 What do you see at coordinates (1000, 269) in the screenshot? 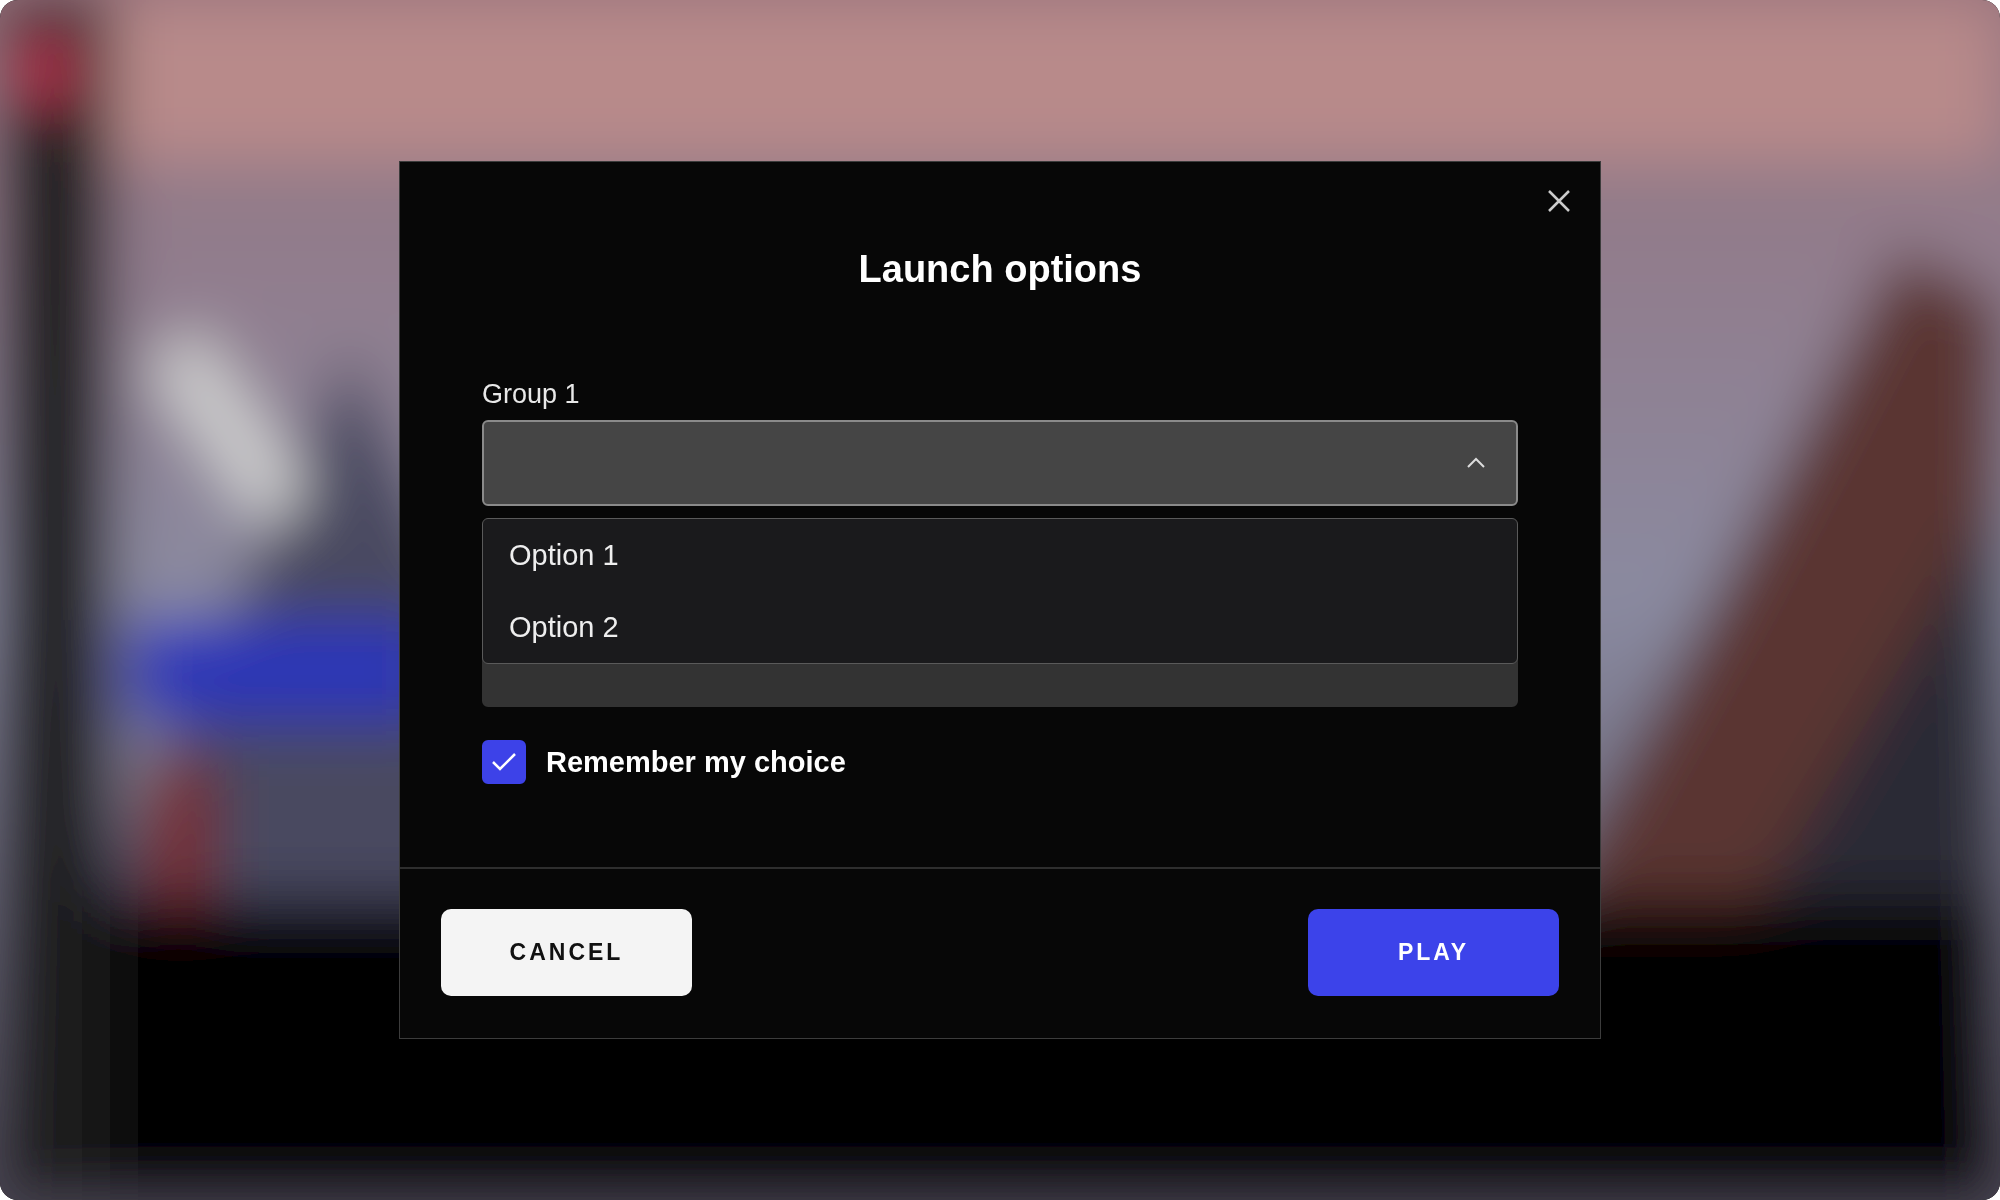
I see `dialog-title: Launch options` at bounding box center [1000, 269].